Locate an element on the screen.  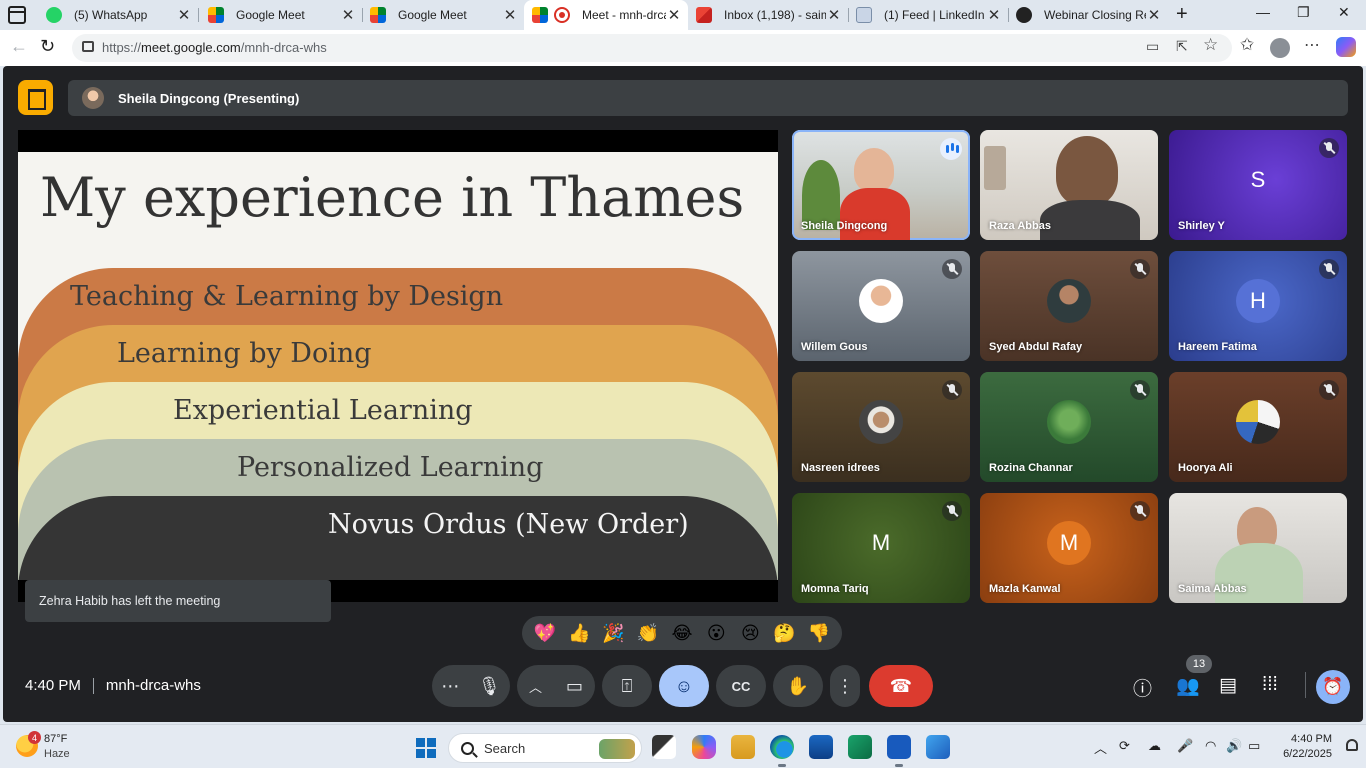
reaction-clapping: 👏 is located at coordinates (648, 633).